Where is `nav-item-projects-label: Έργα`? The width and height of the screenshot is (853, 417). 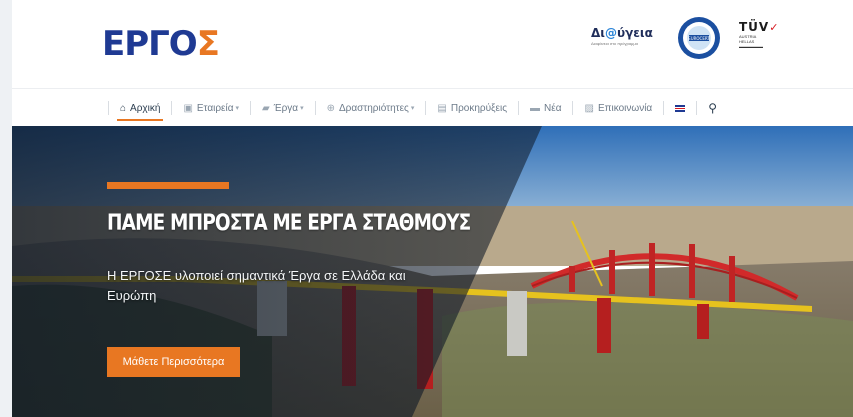
nav-item-projects-label: Έργα is located at coordinates (286, 108).